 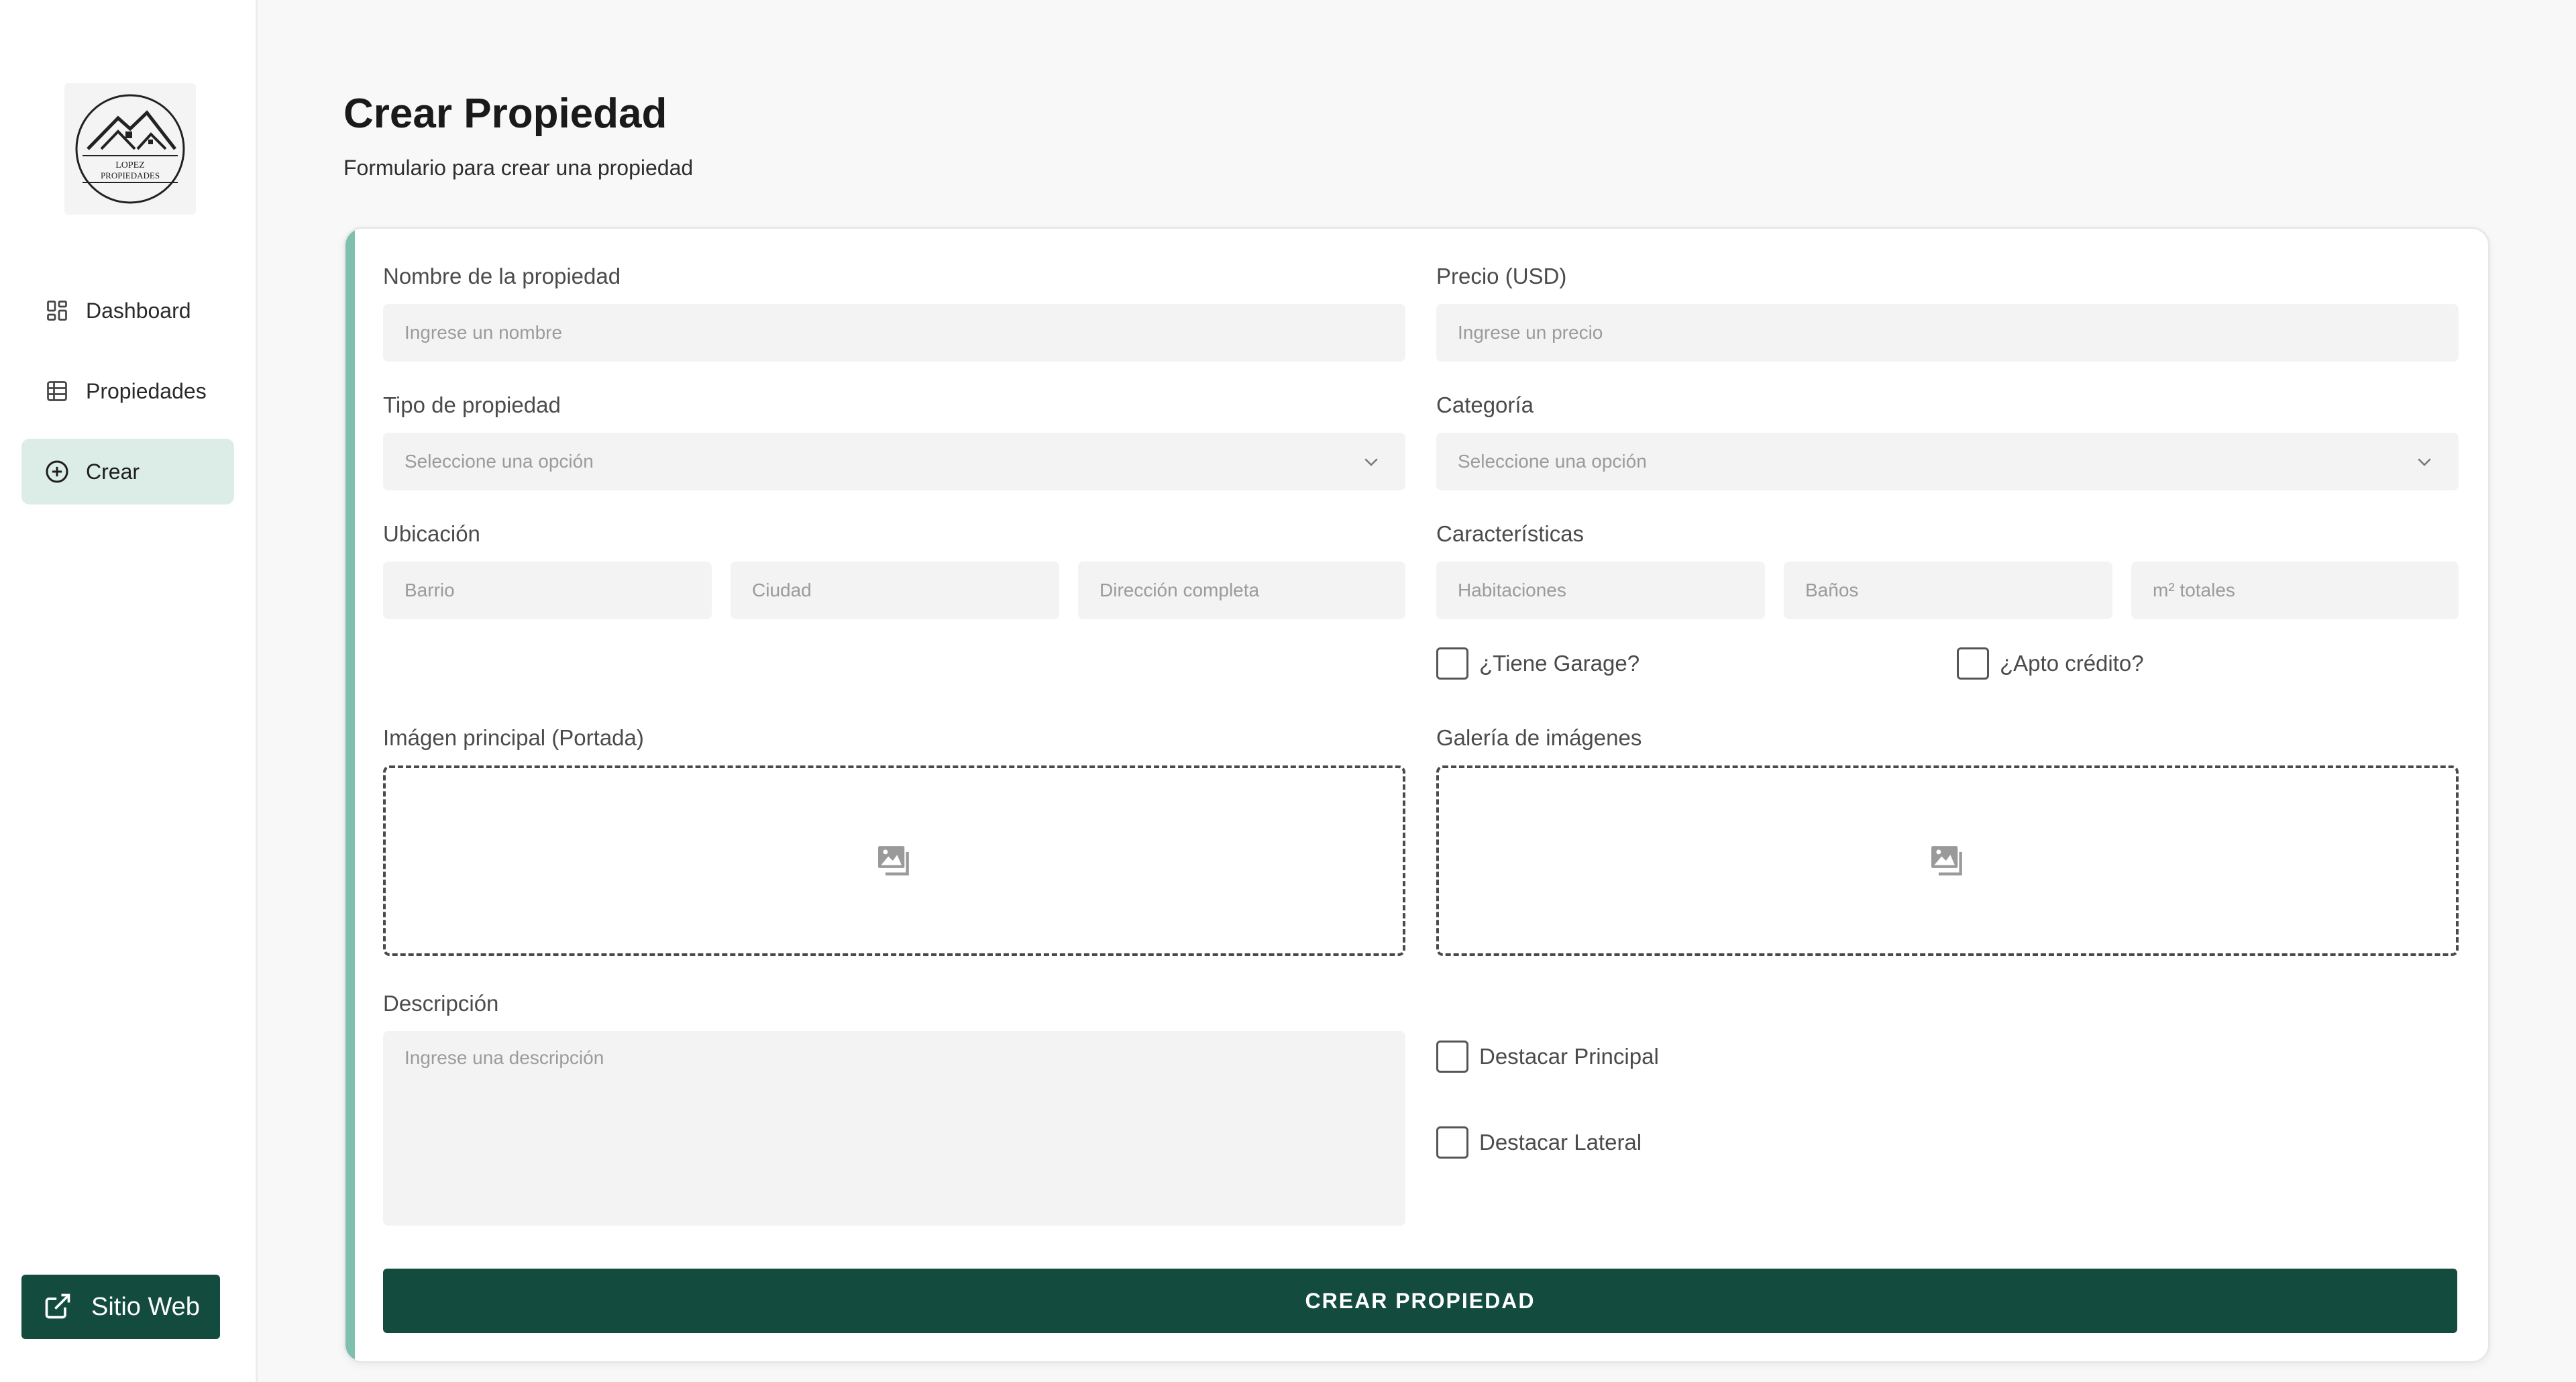 I want to click on type-select: Seleccione una opción, so click(x=894, y=461).